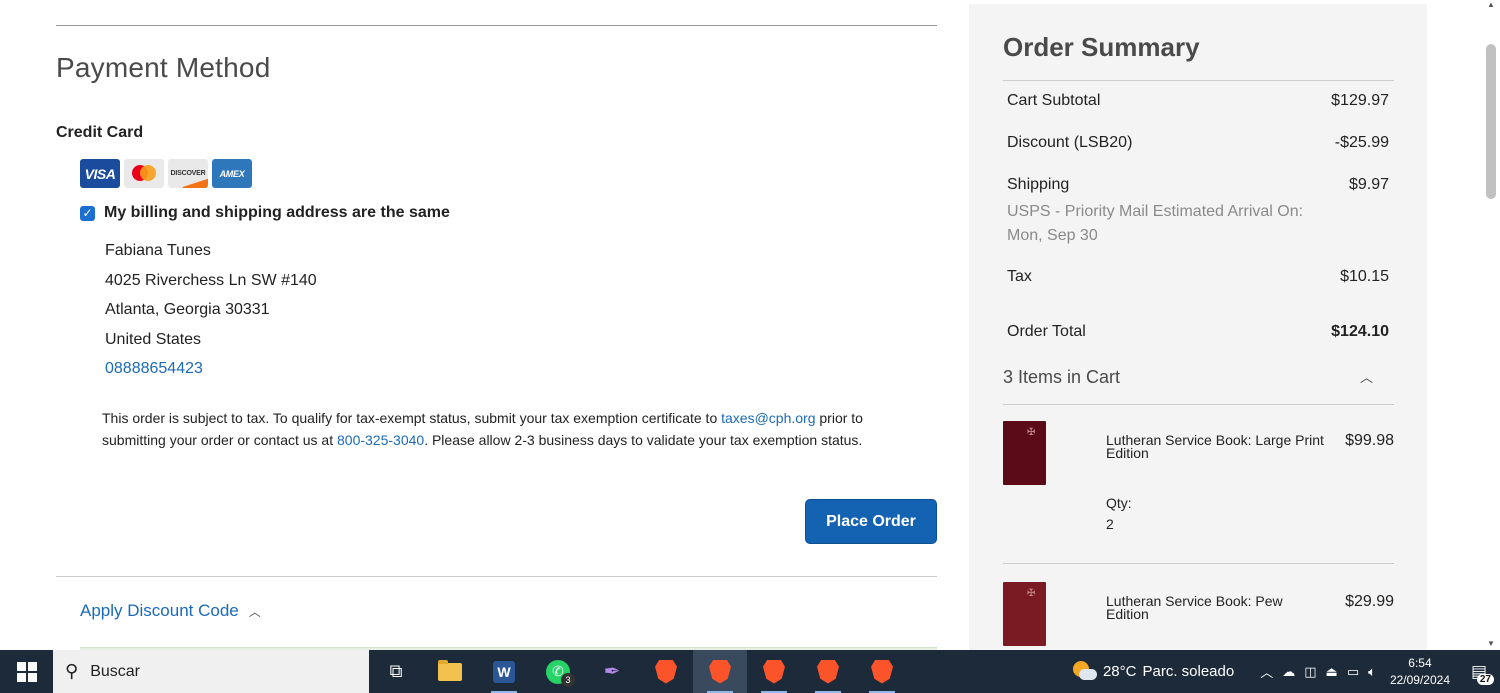  Describe the element at coordinates (1369, 601) in the screenshot. I see `cart-item-price: $29.99` at that location.